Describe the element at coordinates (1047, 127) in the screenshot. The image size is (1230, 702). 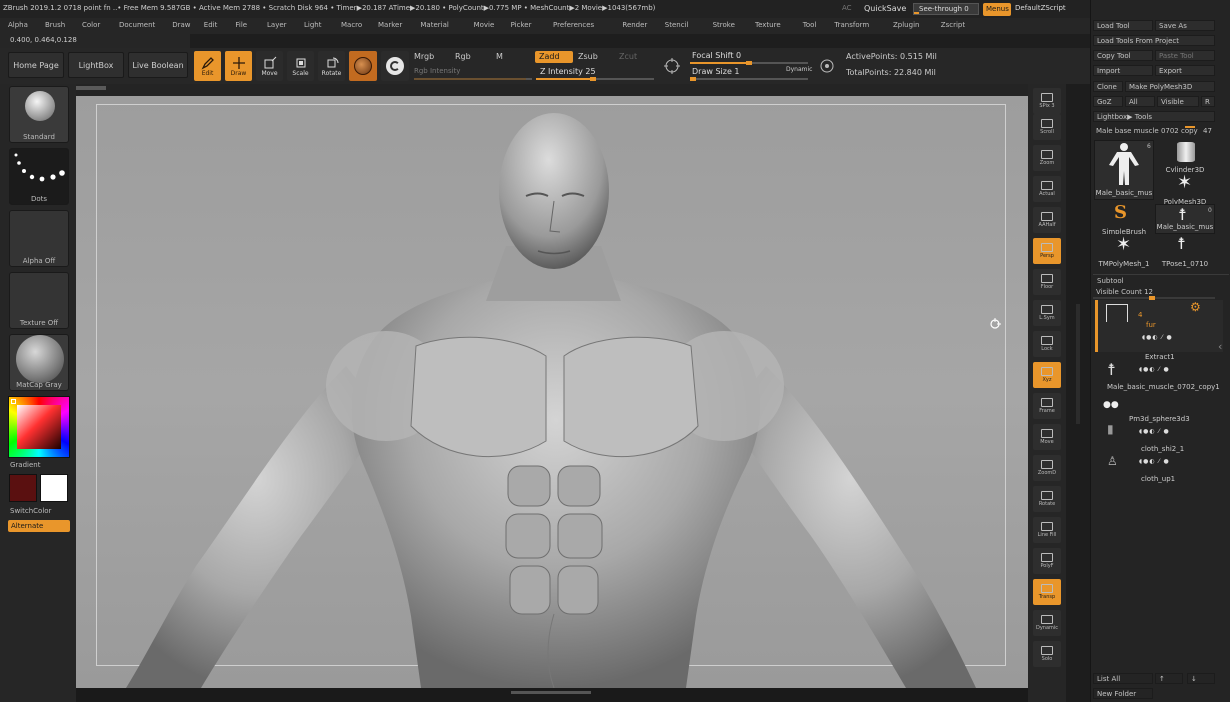
I see `shelf-btn-scroll: Scroll` at that location.